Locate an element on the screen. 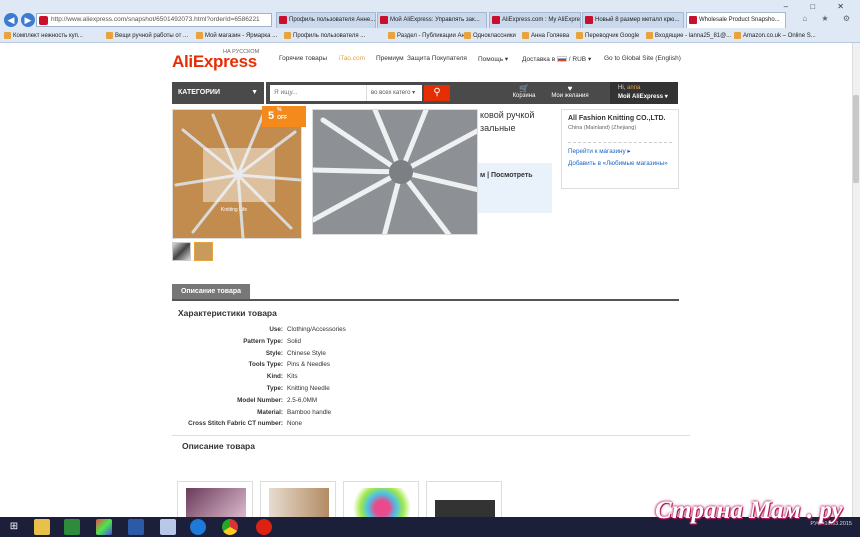  window-controls: – □ ✕ is located at coordinates (819, 6).